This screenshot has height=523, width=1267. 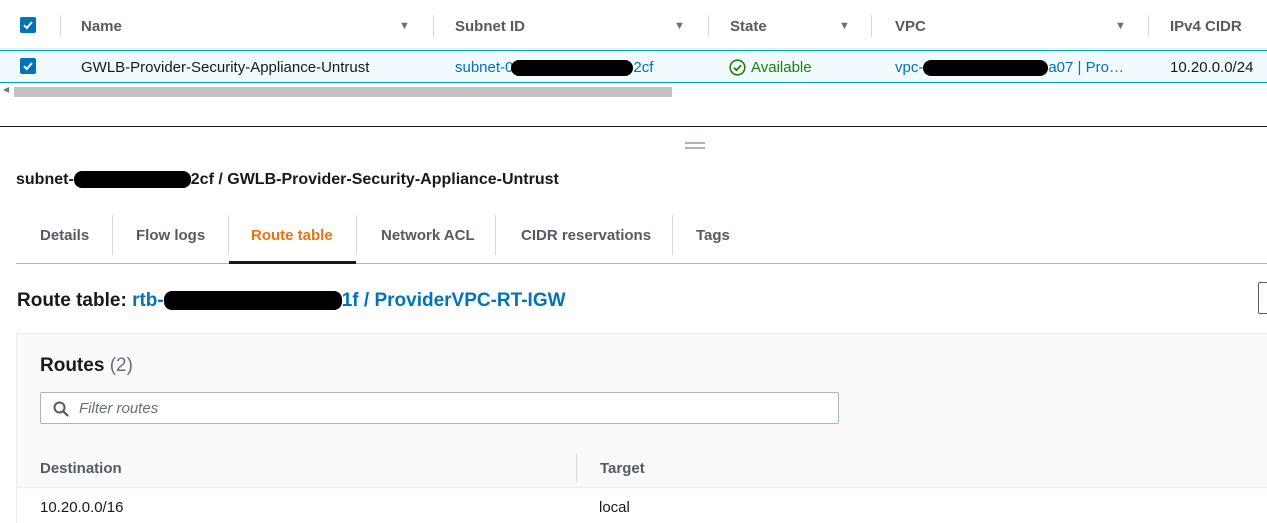 What do you see at coordinates (64, 235) in the screenshot?
I see `tab-details: Details` at bounding box center [64, 235].